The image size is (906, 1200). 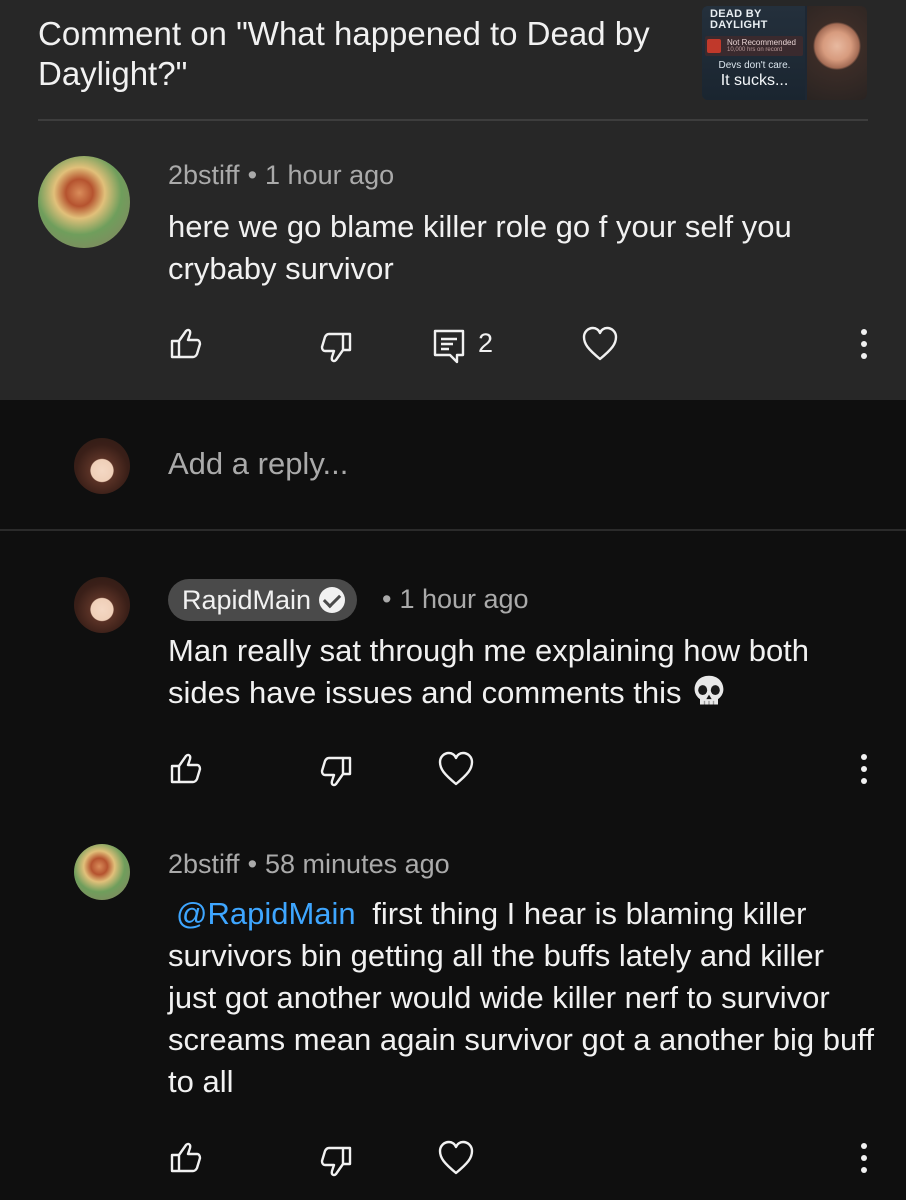 What do you see at coordinates (754, 46) in the screenshot?
I see `thumbnail-badge: Not Recommended 10,000 hrs on record` at bounding box center [754, 46].